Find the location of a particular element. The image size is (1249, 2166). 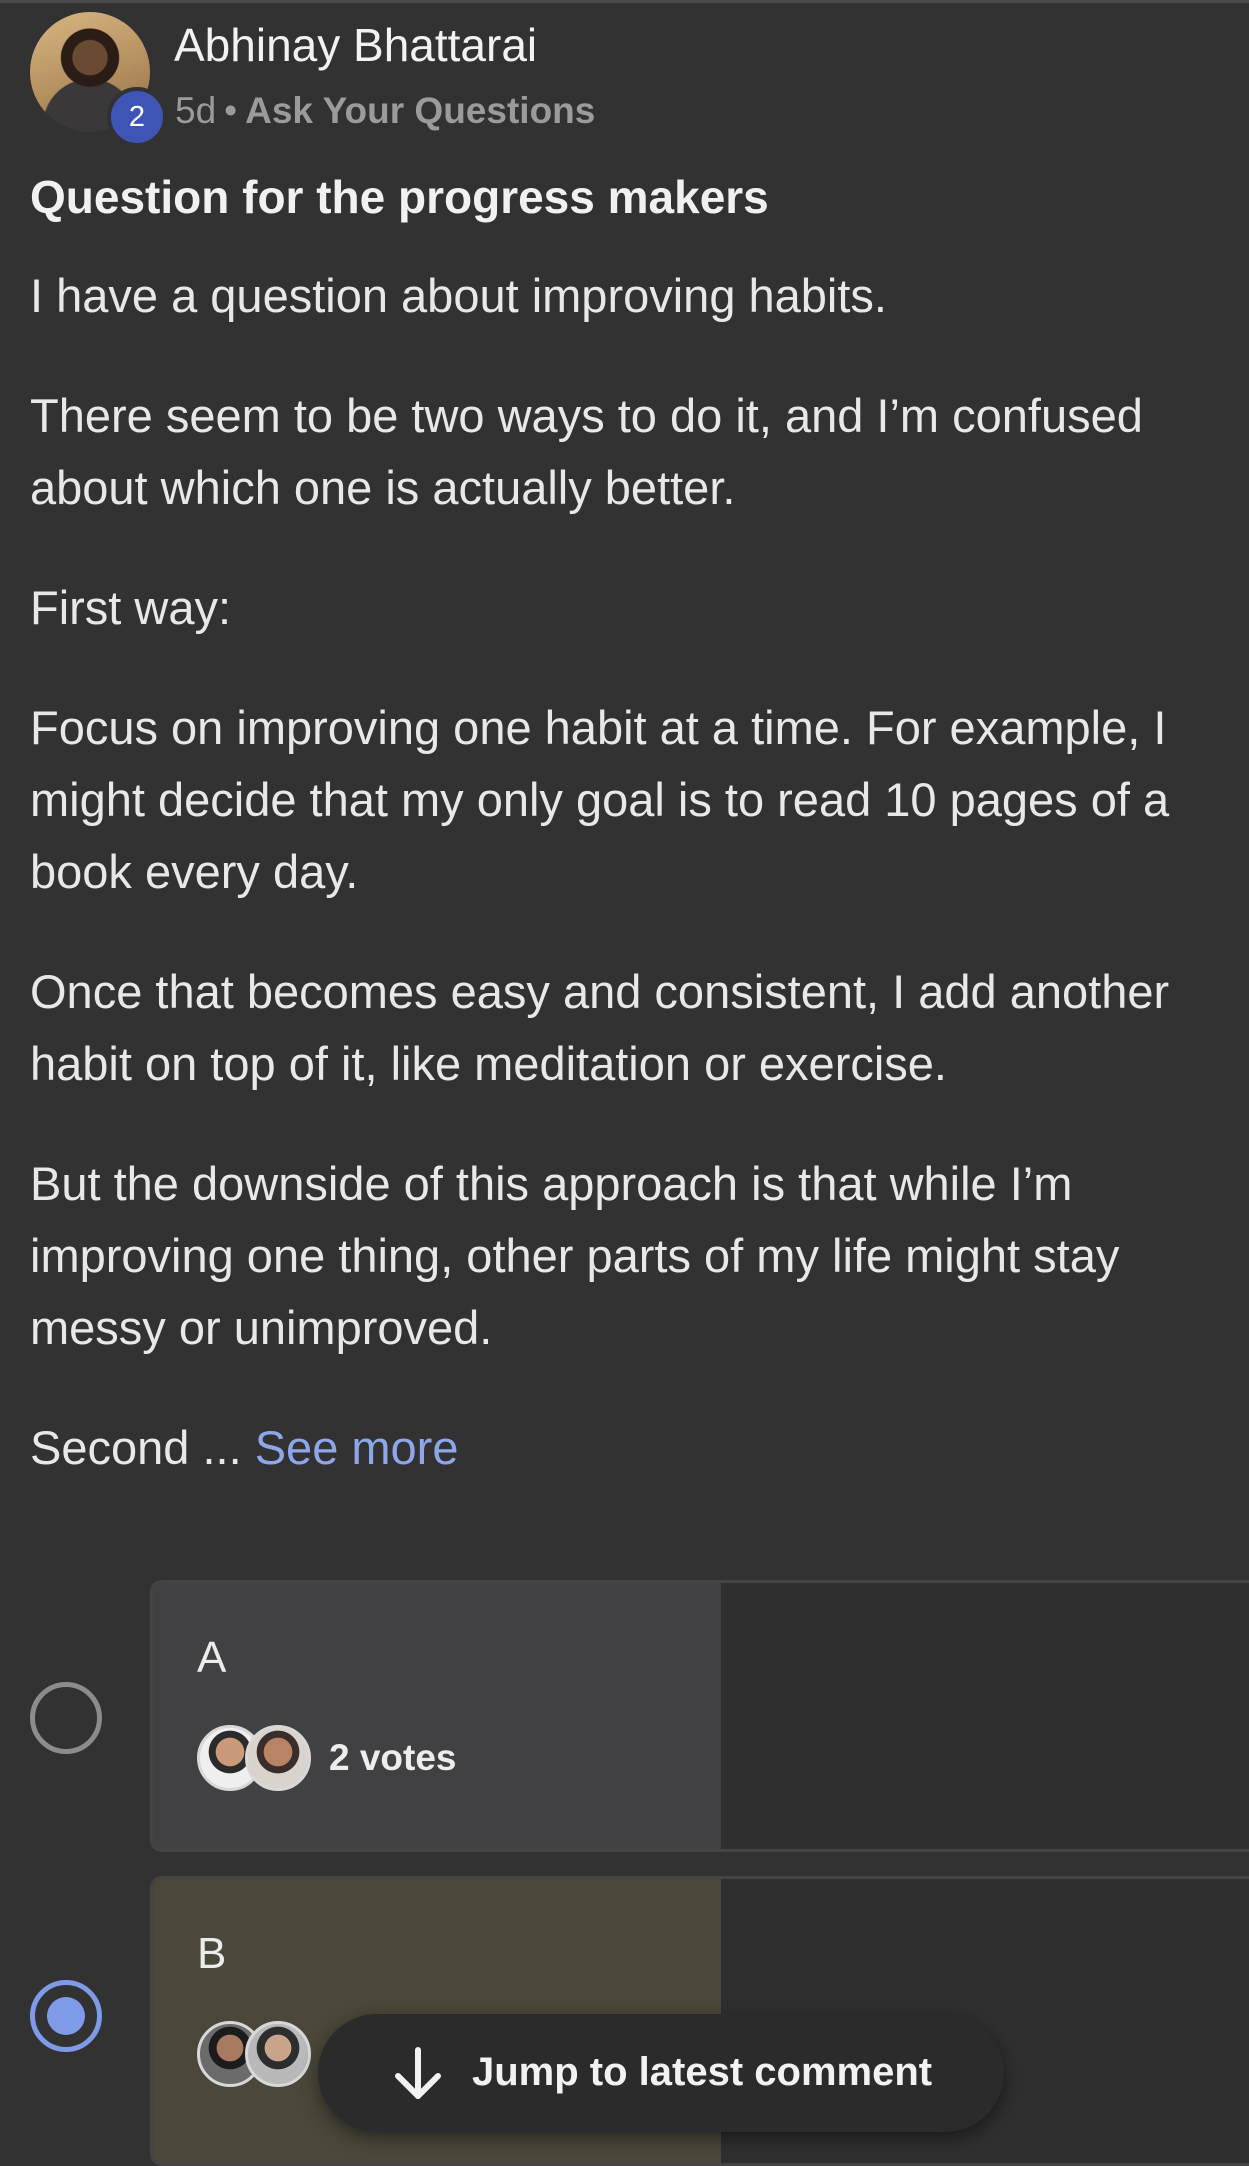

level-badge: 2 is located at coordinates (137, 117).